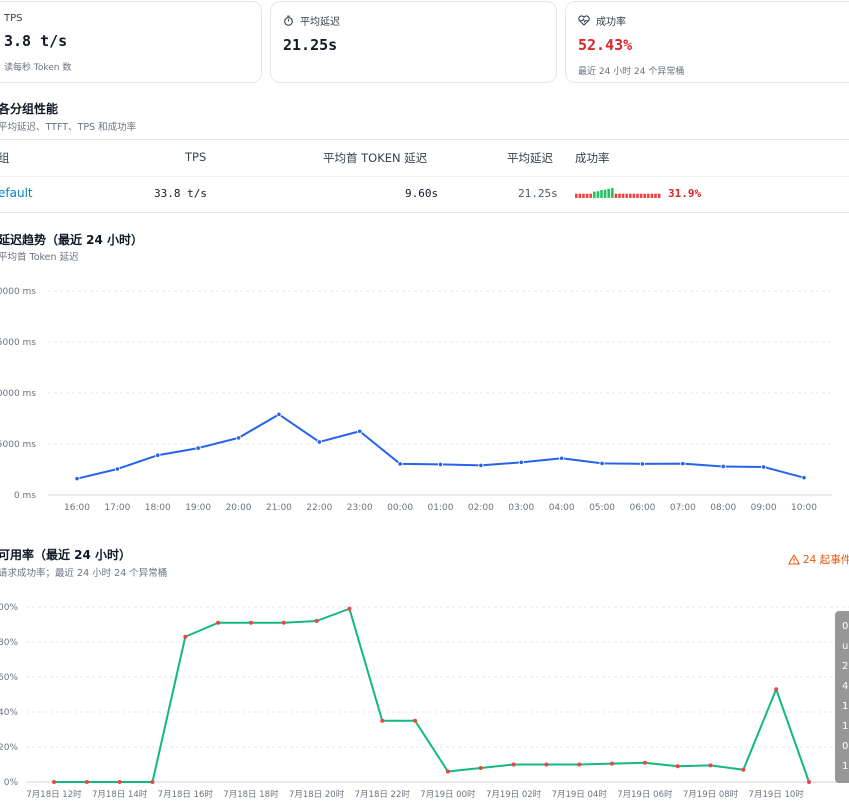  Describe the element at coordinates (9, 678) in the screenshot. I see `y-tick-label: 60%` at that location.